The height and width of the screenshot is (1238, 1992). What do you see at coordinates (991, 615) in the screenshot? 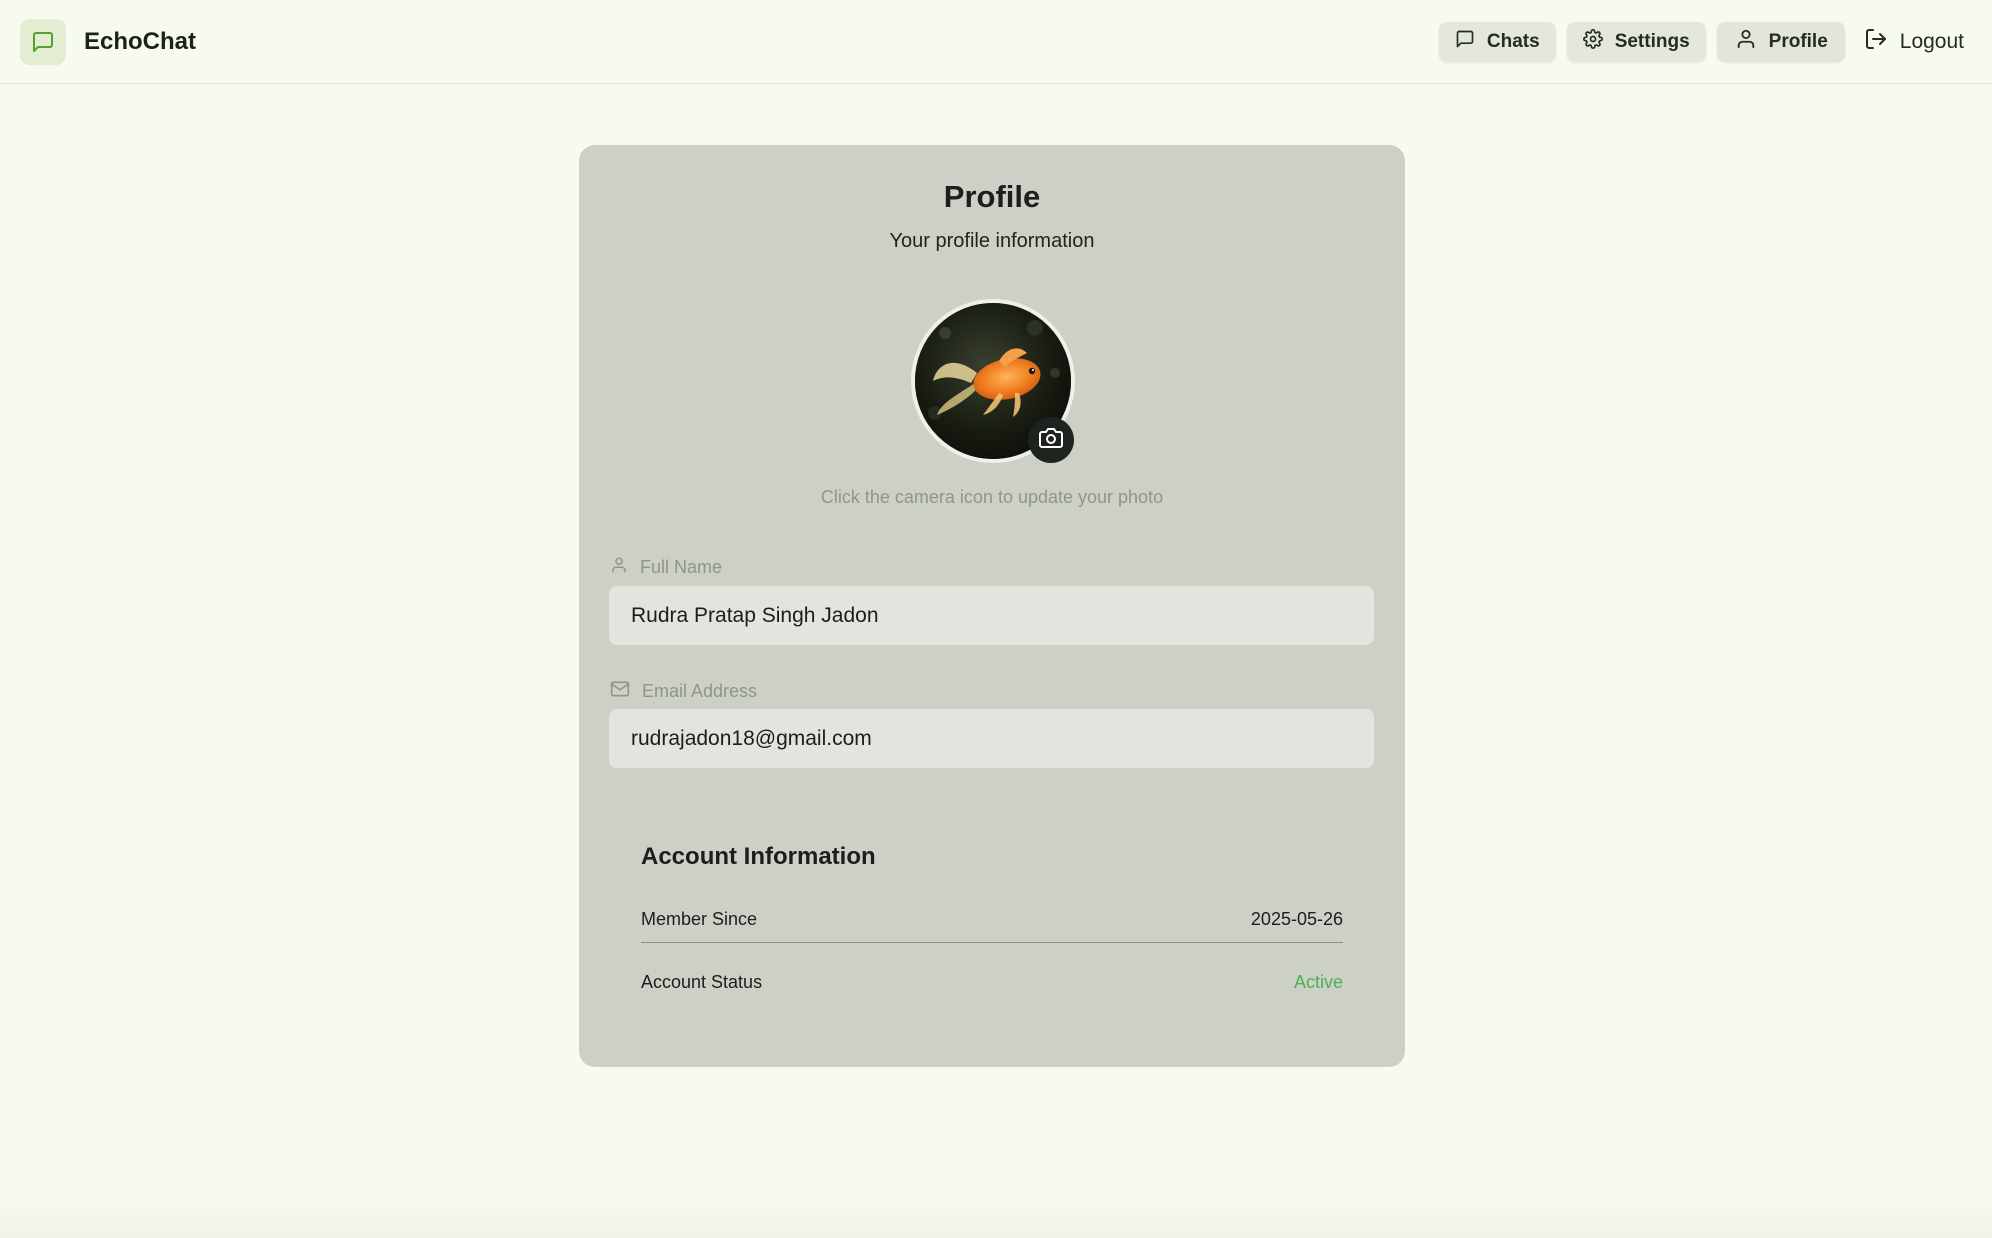
I see `full-name-field: Rudra Pratap Singh Jadon` at bounding box center [991, 615].